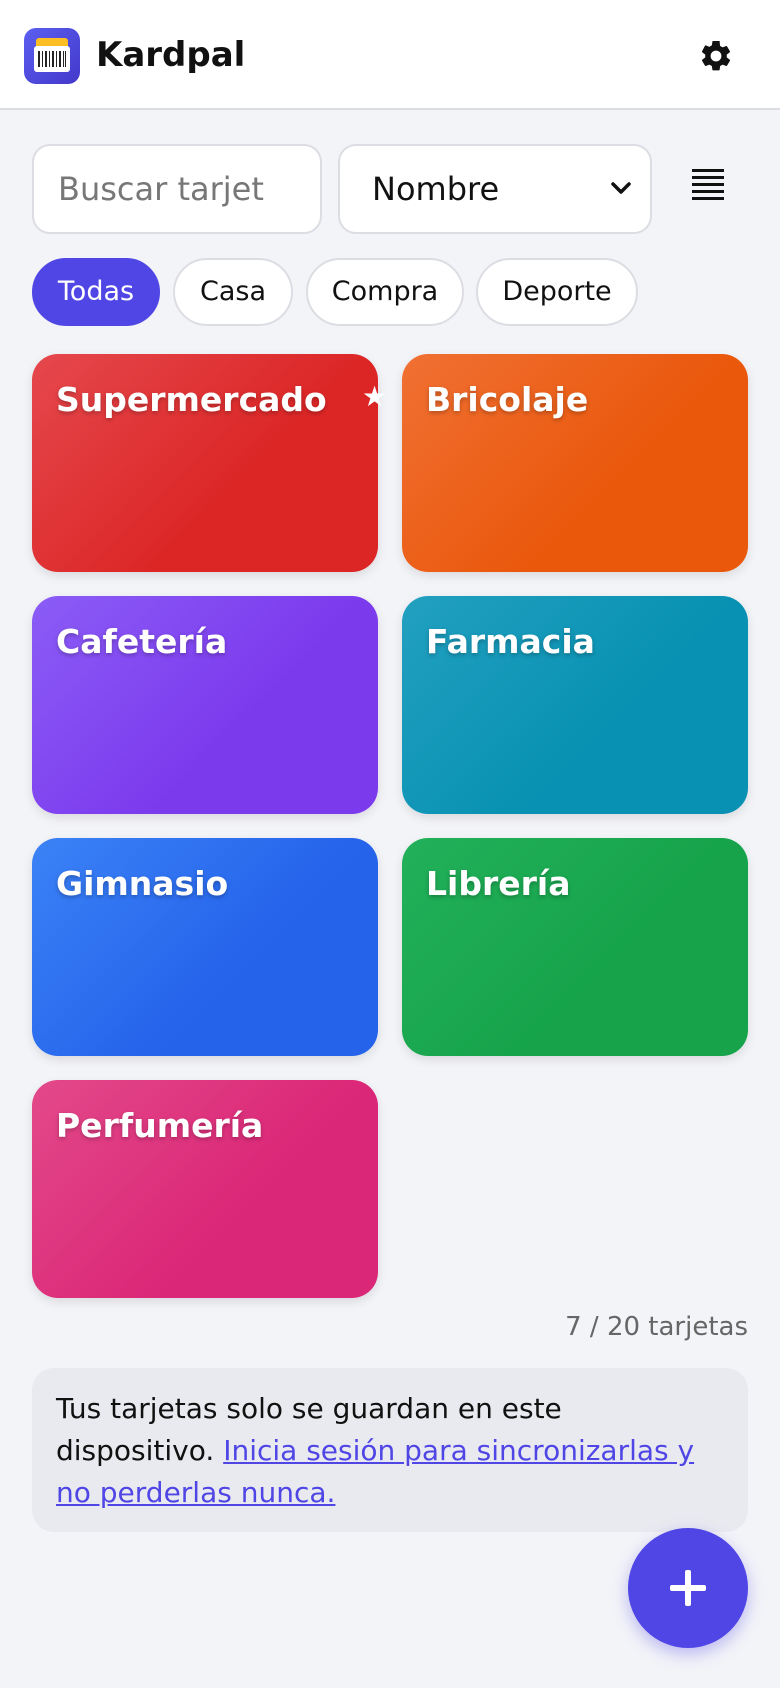 This screenshot has height=1688, width=780. I want to click on app-header: Kardpal, so click(390, 55).